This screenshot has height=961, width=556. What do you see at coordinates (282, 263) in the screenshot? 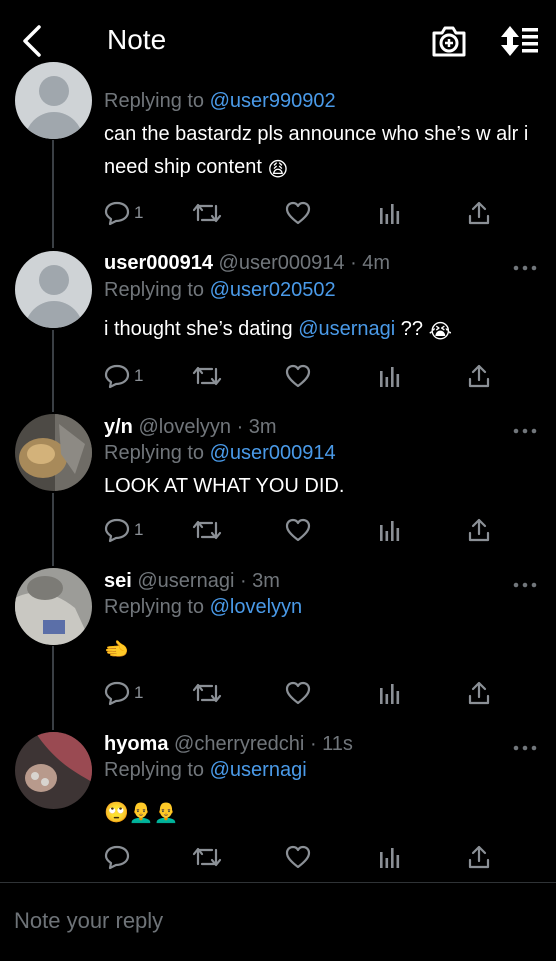
I see `username: @user000914` at bounding box center [282, 263].